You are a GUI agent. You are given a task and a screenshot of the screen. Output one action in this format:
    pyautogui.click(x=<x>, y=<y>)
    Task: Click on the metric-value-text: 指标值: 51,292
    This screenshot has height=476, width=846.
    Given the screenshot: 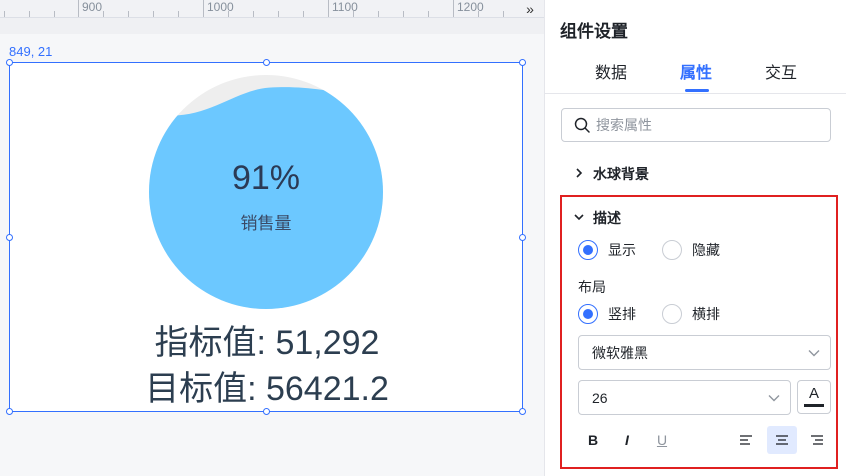 What is the action you would take?
    pyautogui.click(x=267, y=343)
    